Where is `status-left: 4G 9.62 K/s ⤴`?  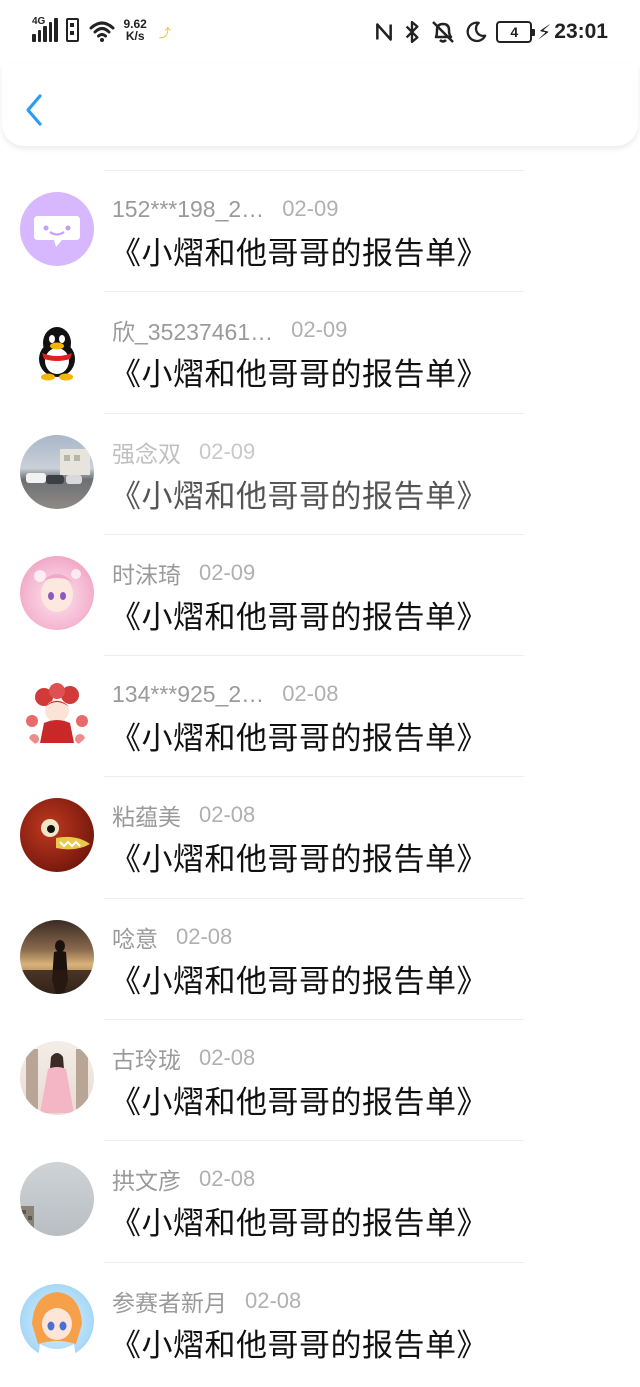 status-left: 4G 9.62 K/s ⤴ is located at coordinates (101, 30).